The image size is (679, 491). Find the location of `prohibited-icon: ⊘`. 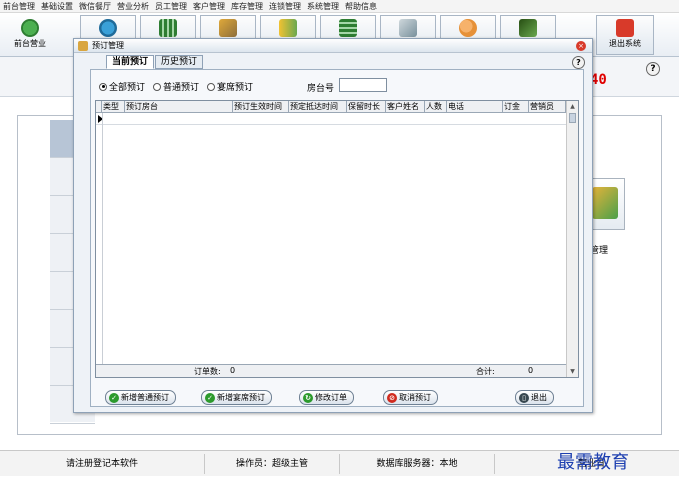

prohibited-icon: ⊘ is located at coordinates (392, 397).